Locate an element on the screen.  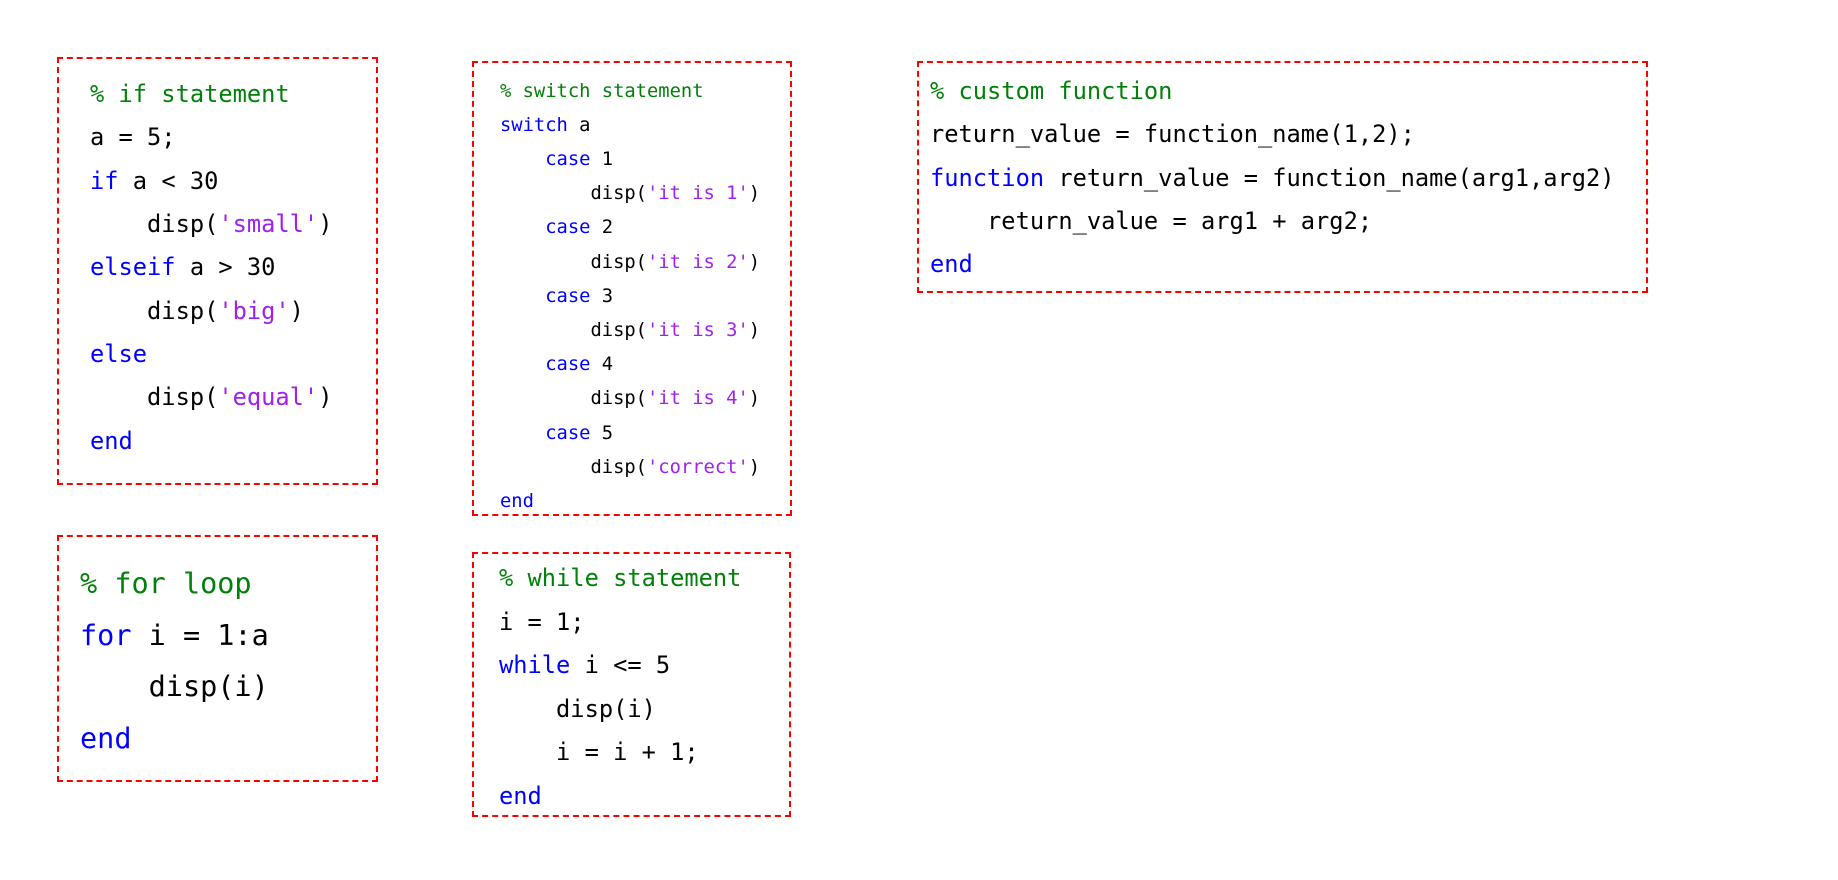
switch-statement-line: disp('it is 2') is located at coordinates (630, 262).